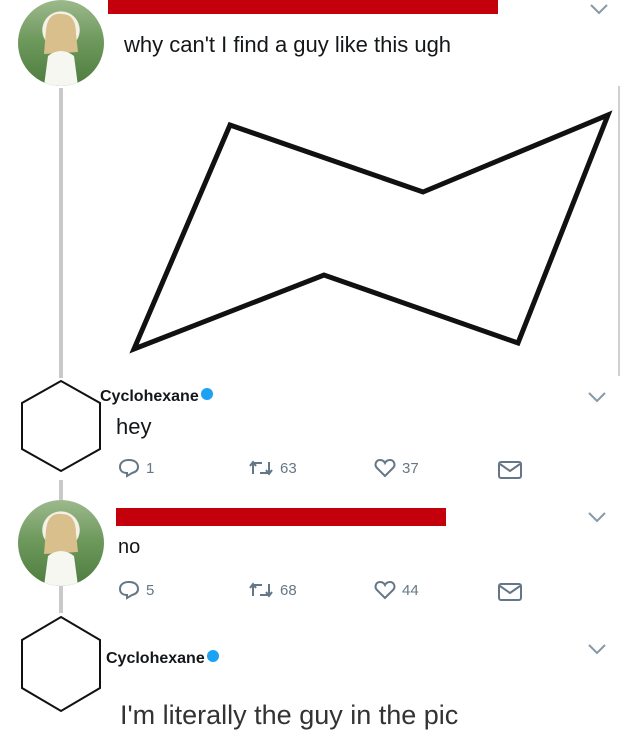 The width and height of the screenshot is (640, 742). I want to click on retweet-button: 68, so click(272, 590).